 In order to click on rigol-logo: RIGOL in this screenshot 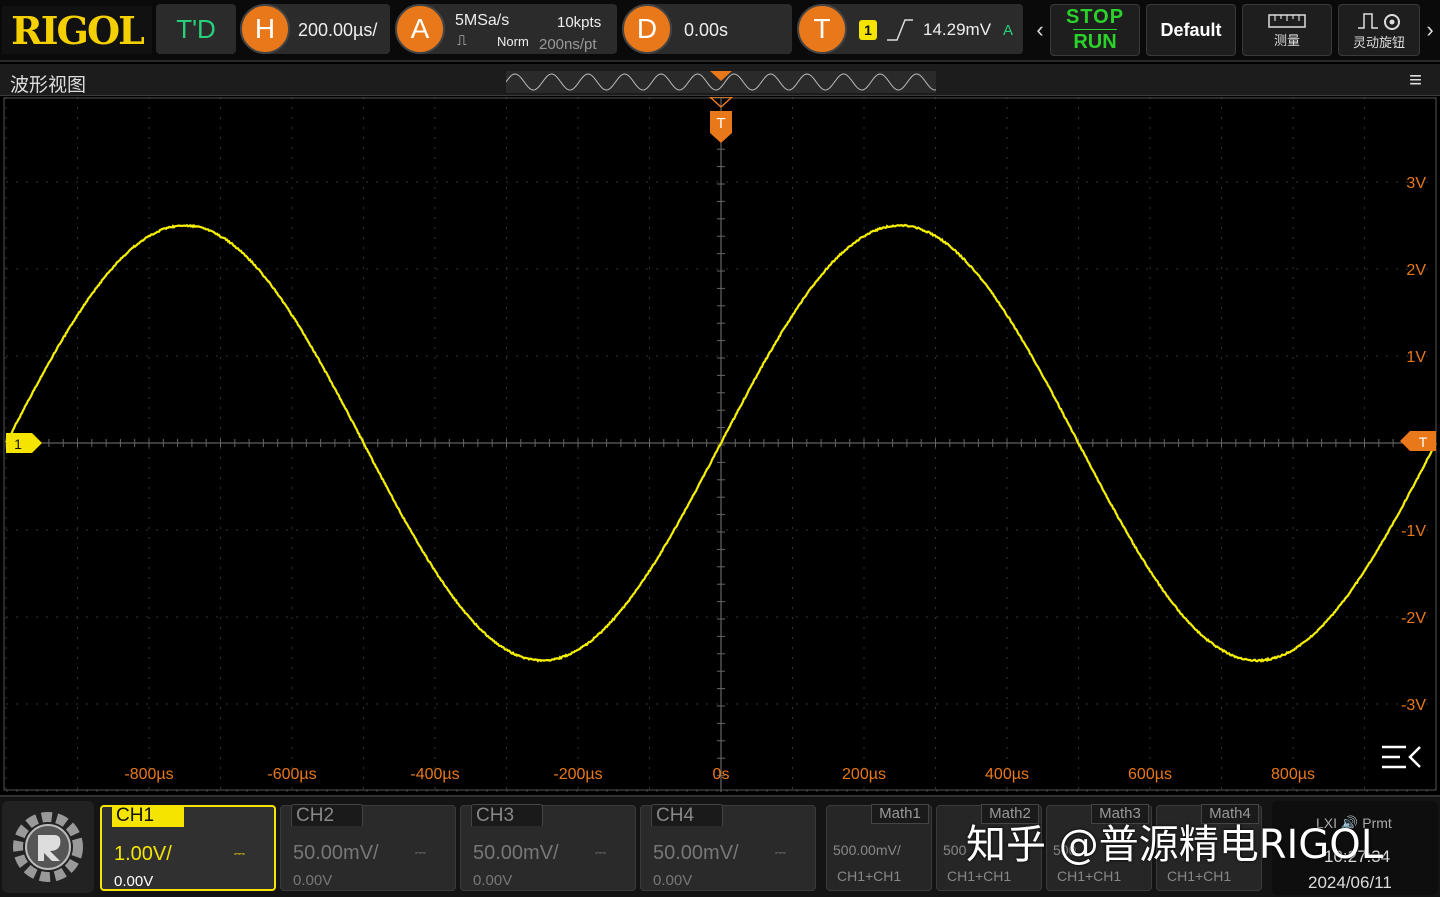, I will do `click(77, 30)`.